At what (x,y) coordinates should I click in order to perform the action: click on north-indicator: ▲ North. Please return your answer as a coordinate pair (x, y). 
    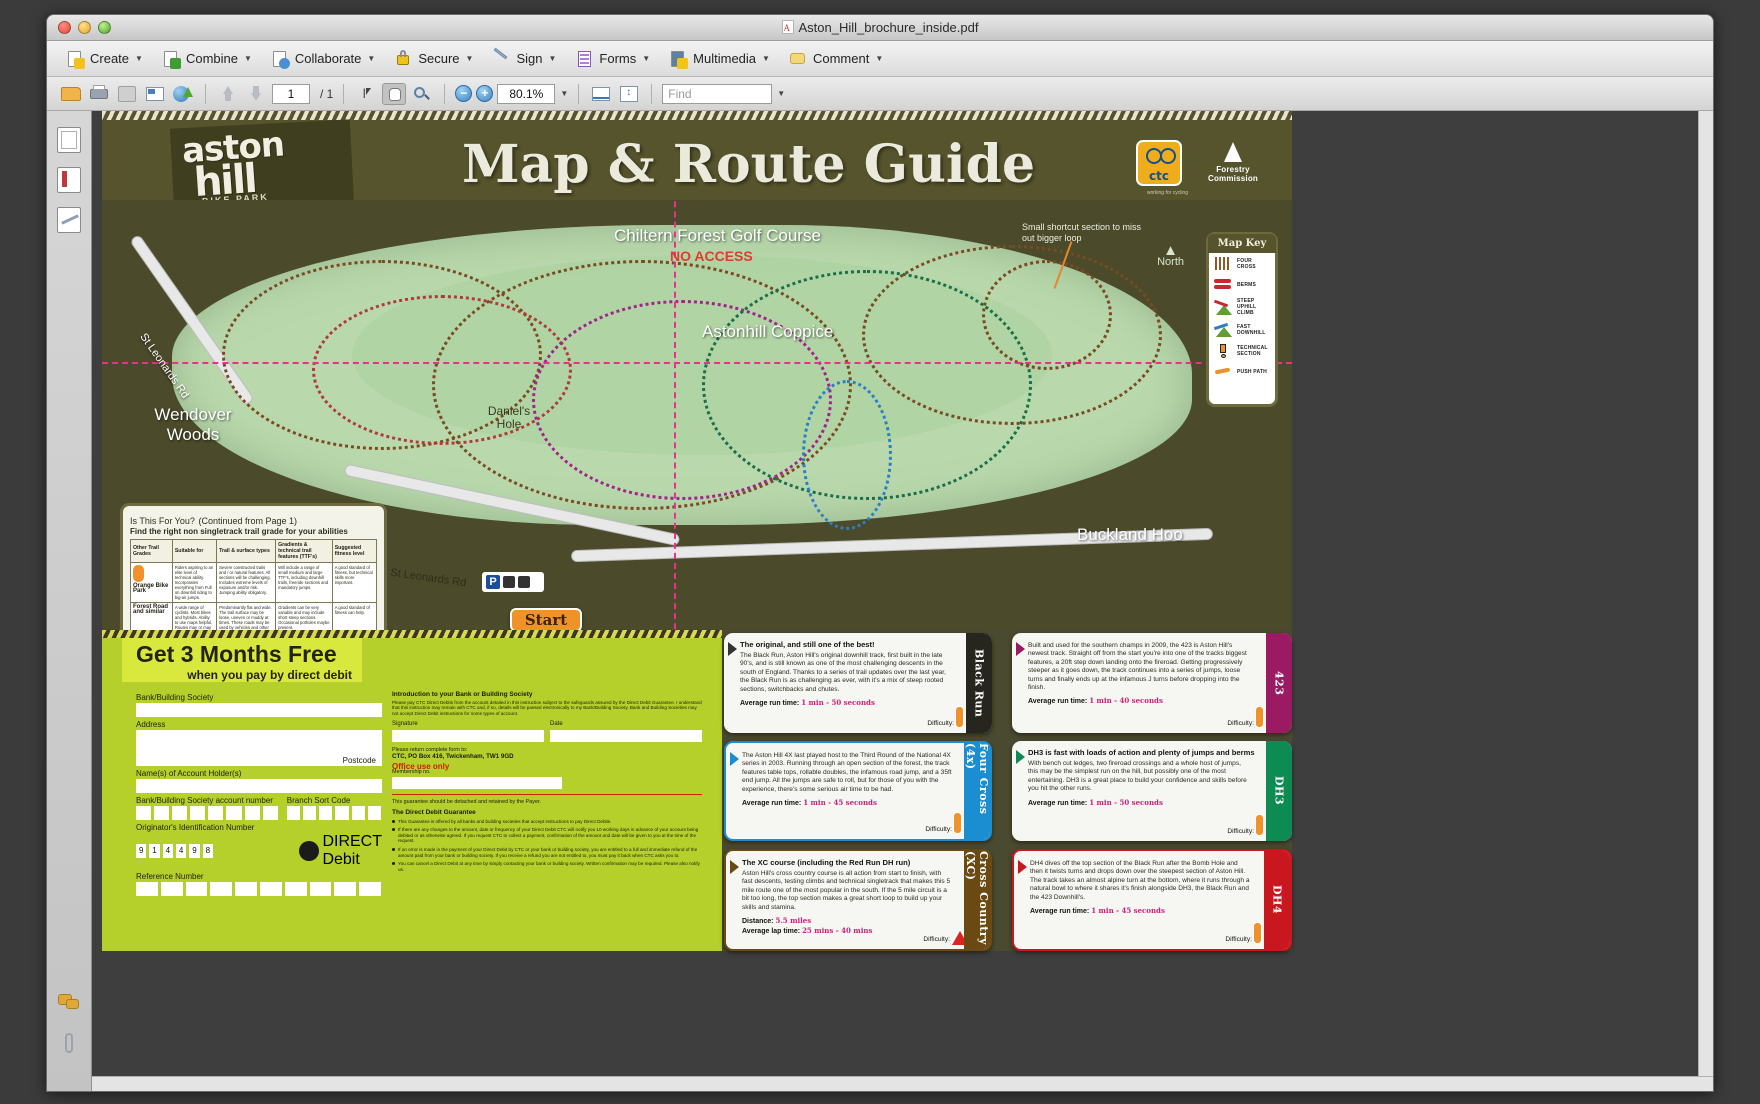
    Looking at the image, I should click on (1170, 255).